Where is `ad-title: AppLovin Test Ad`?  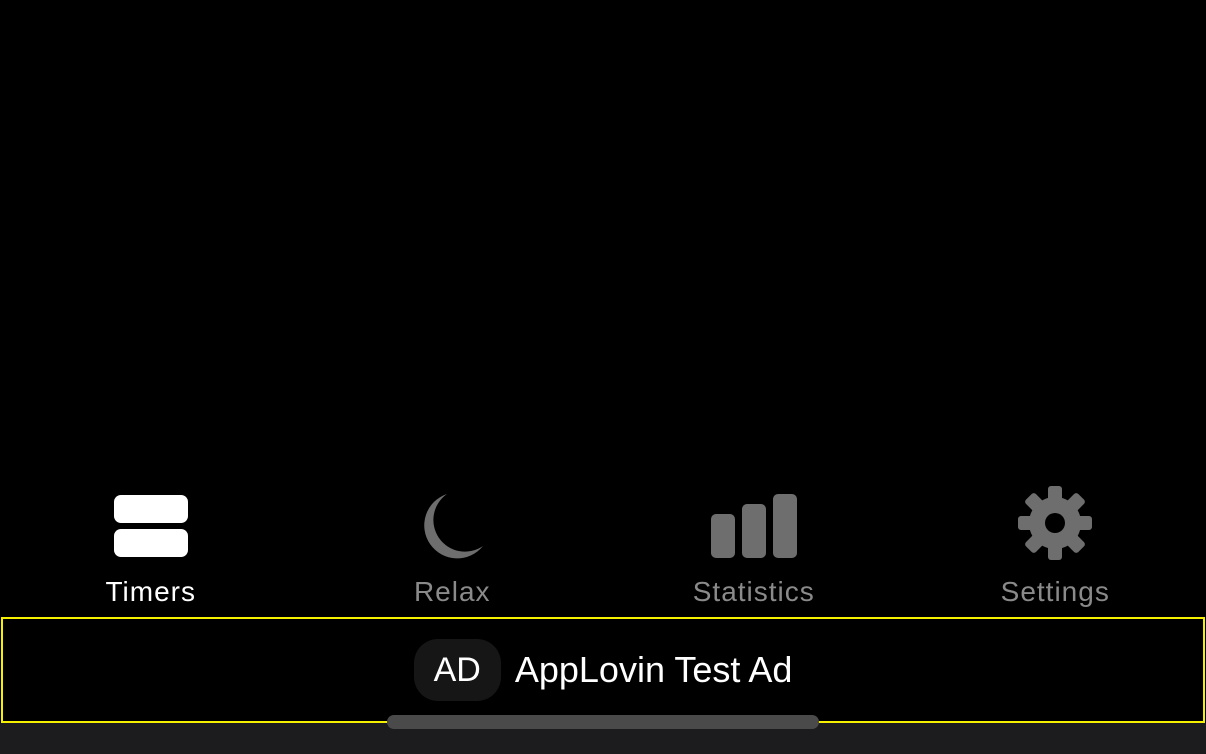 ad-title: AppLovin Test Ad is located at coordinates (653, 669).